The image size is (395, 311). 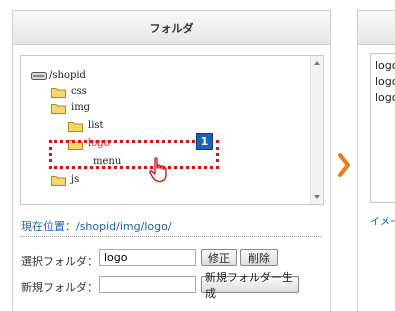 What do you see at coordinates (171, 28) in the screenshot?
I see `folder-panel-title: フォルダ` at bounding box center [171, 28].